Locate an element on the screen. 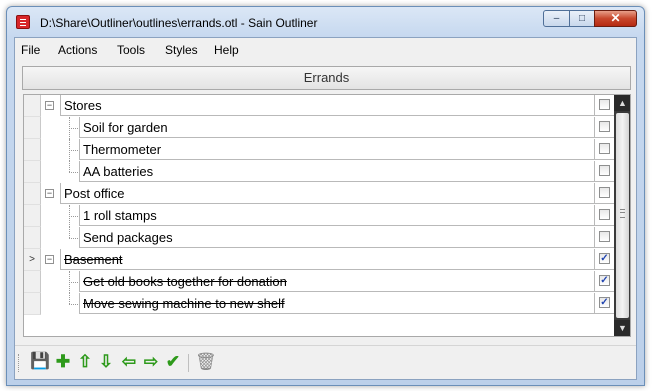 This screenshot has width=653, height=391. move-down-icon: ⇩ is located at coordinates (106, 362).